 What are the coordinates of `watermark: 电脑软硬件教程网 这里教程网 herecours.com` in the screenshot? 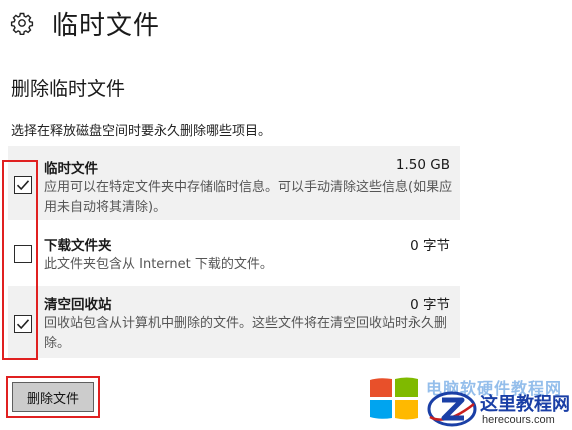 It's located at (469, 401).